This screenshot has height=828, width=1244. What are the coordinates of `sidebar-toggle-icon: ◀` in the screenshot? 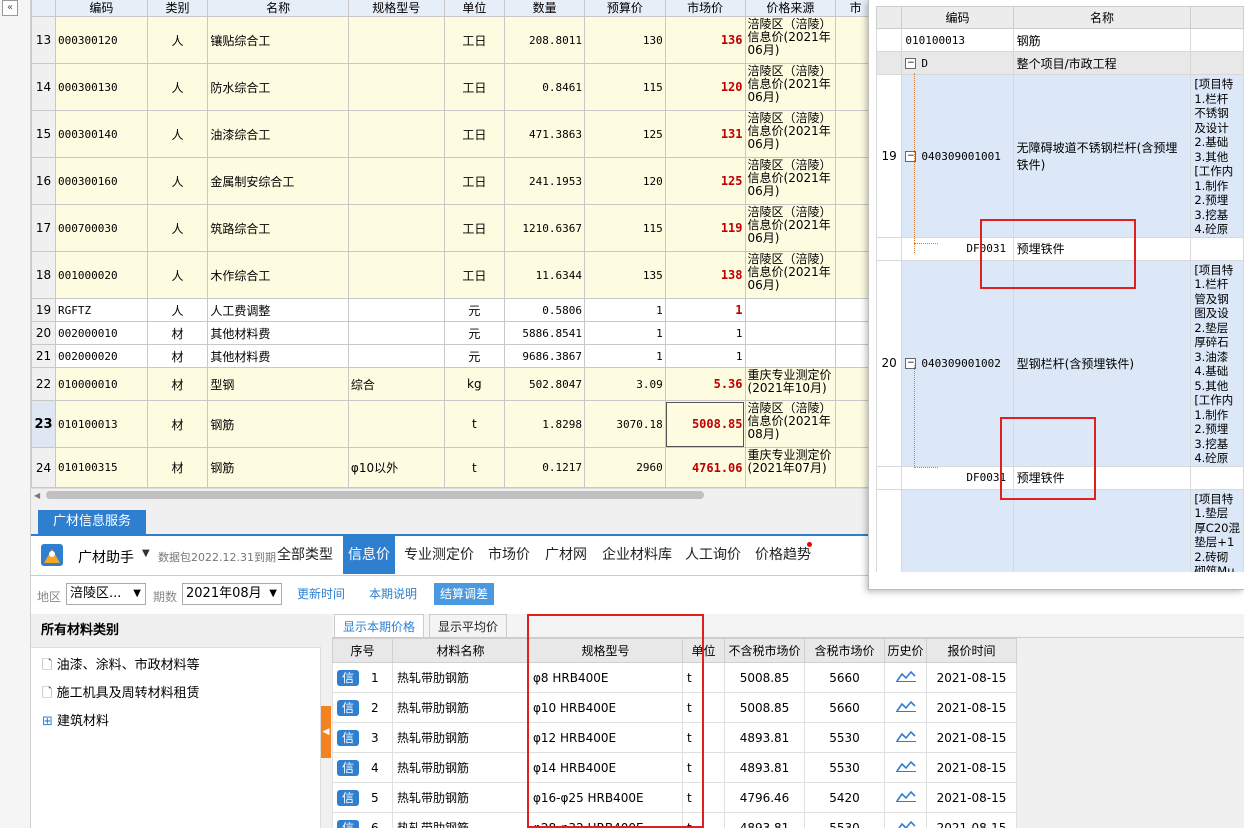 It's located at (326, 732).